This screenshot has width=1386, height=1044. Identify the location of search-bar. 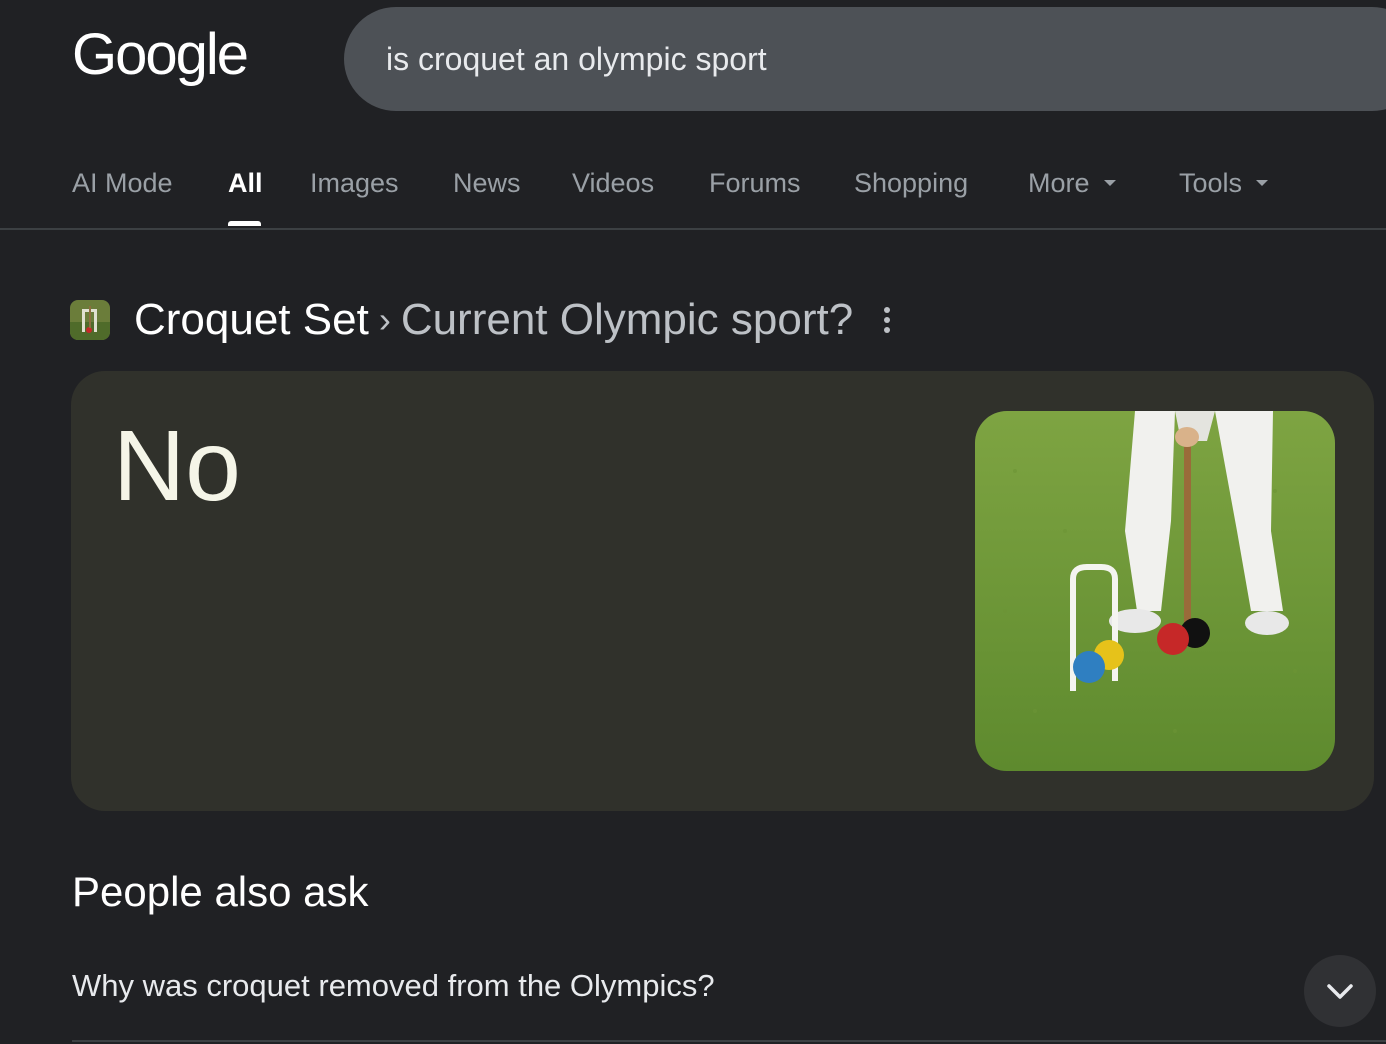
(865, 59).